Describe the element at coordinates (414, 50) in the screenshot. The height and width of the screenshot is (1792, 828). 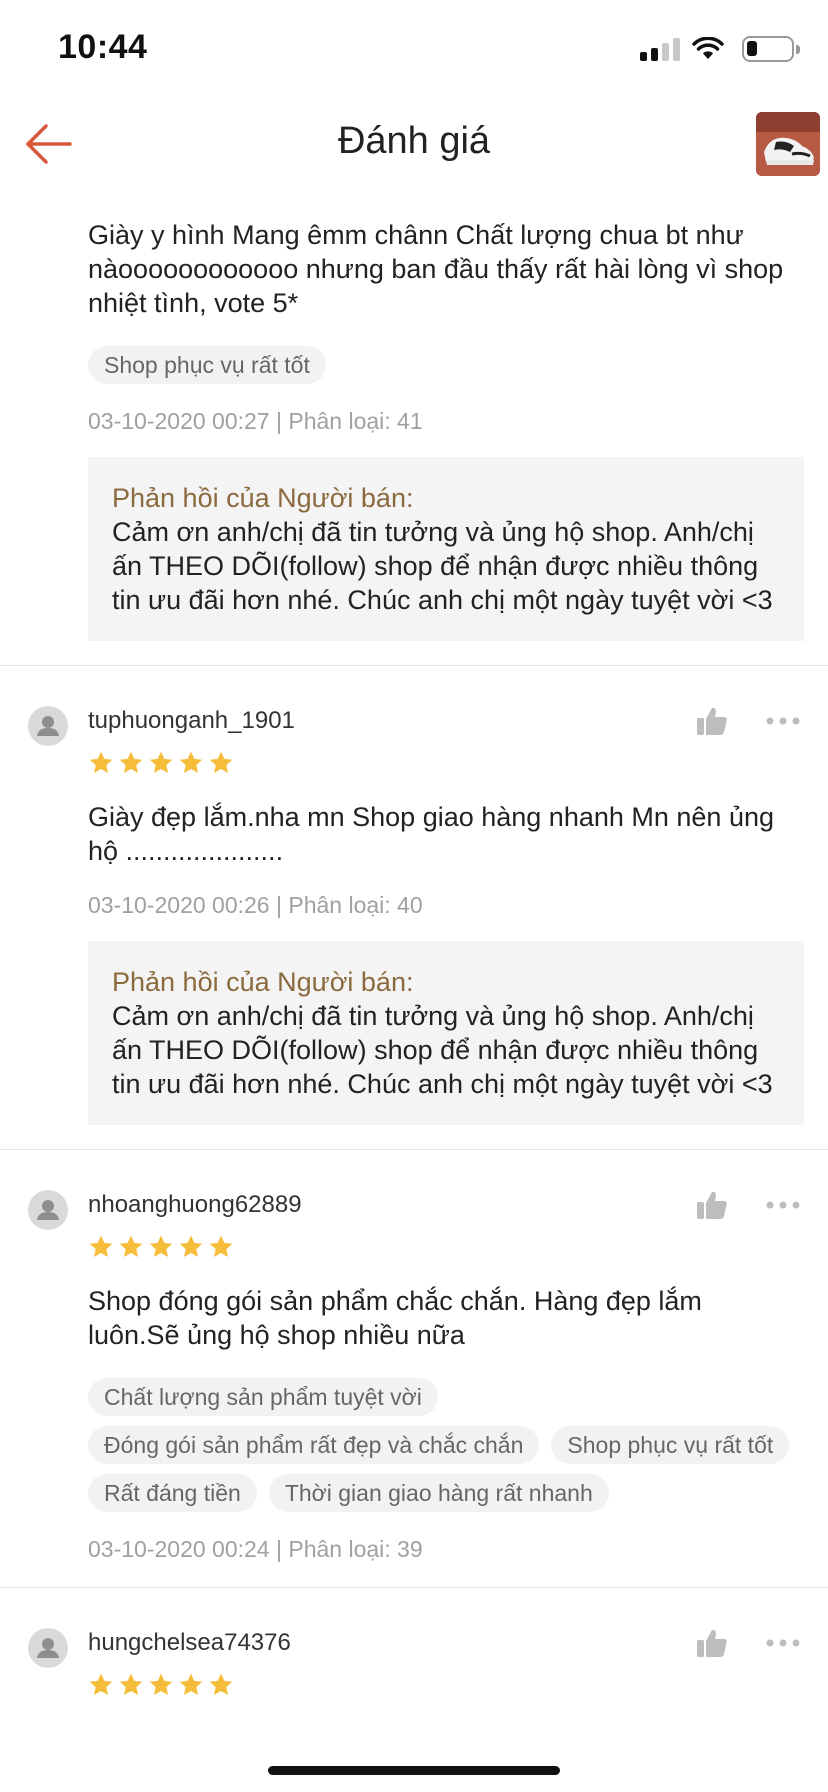
I see `status-bar: 10:44` at that location.